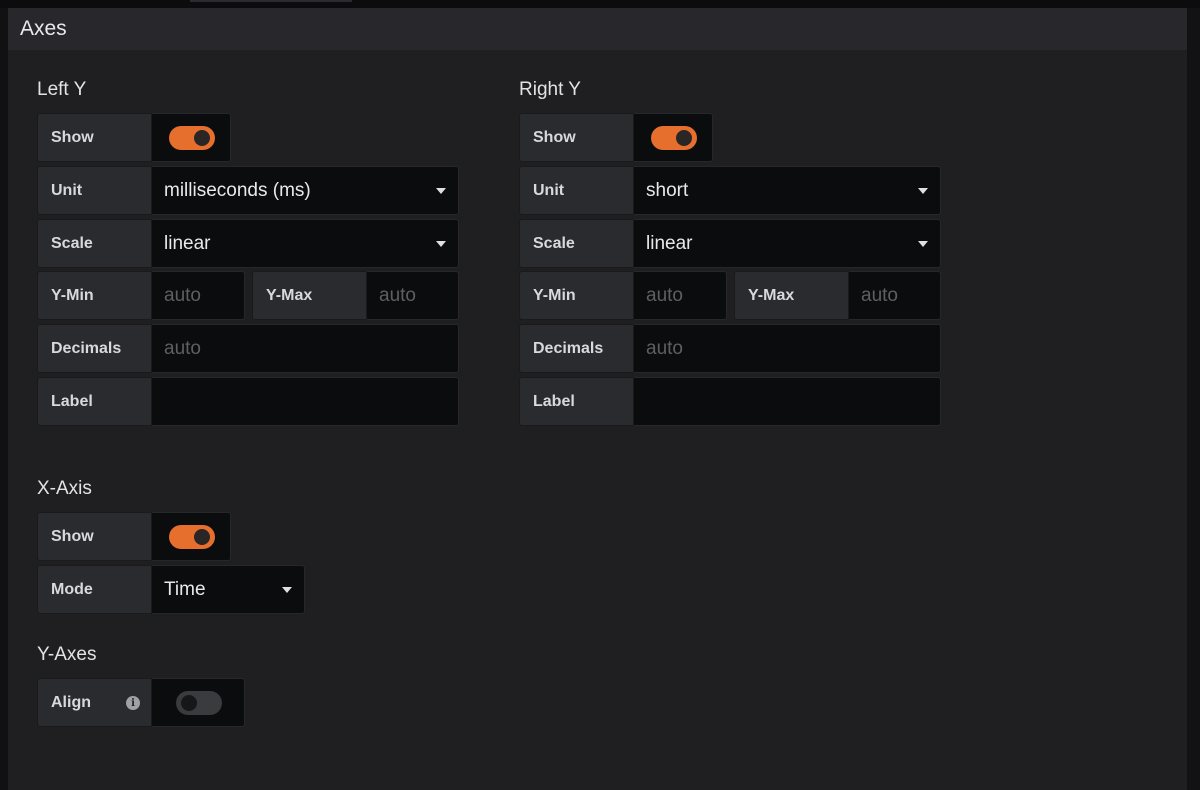 The image size is (1200, 790). I want to click on x-axis-show-row: Show, so click(134, 536).